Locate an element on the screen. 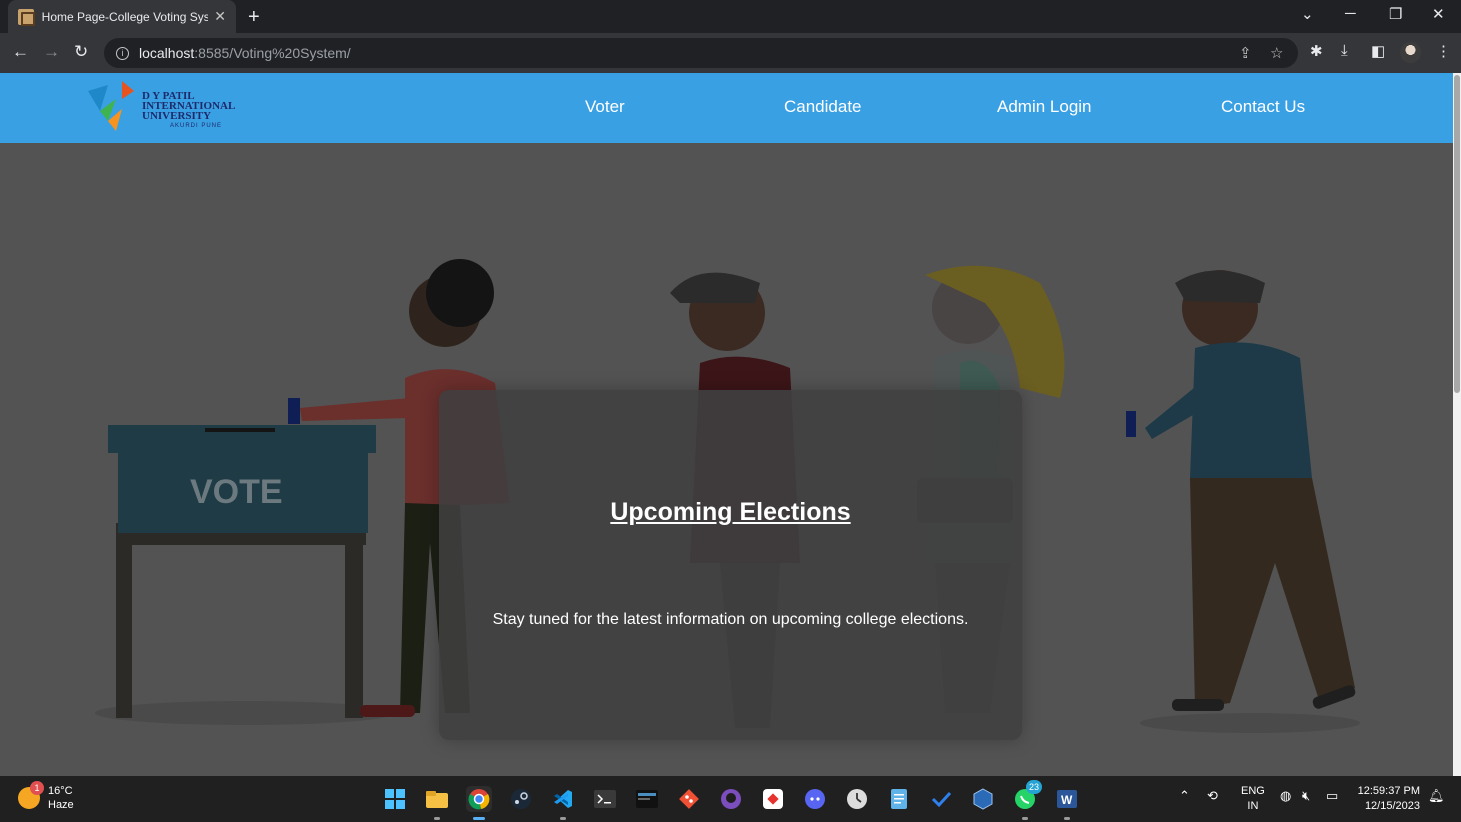 The image size is (1461, 822). weather-condition: Haze is located at coordinates (61, 805).